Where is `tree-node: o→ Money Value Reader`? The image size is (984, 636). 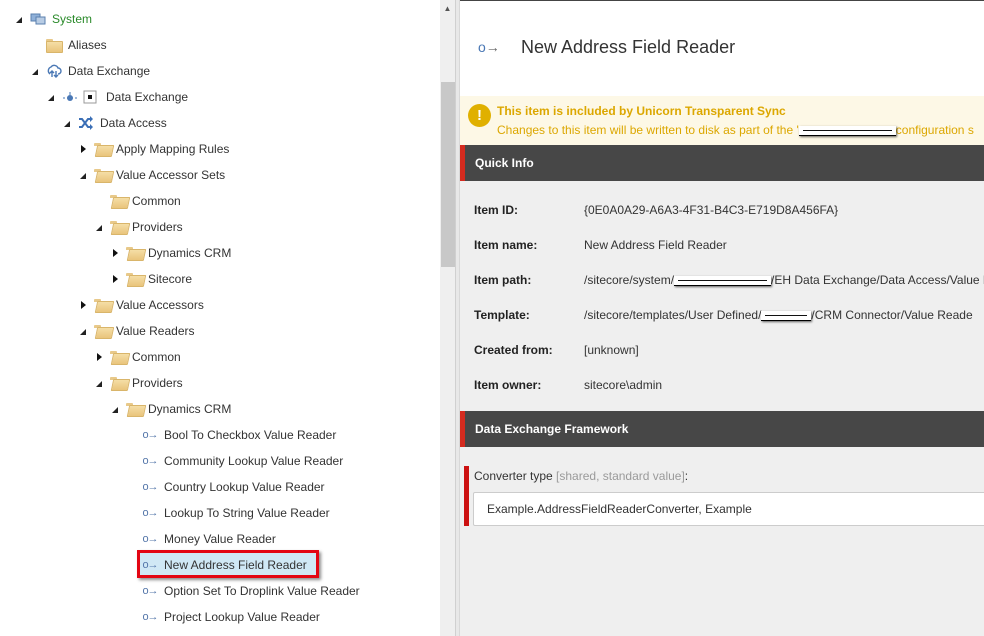
tree-node: o→ Money Value Reader is located at coordinates (202, 539).